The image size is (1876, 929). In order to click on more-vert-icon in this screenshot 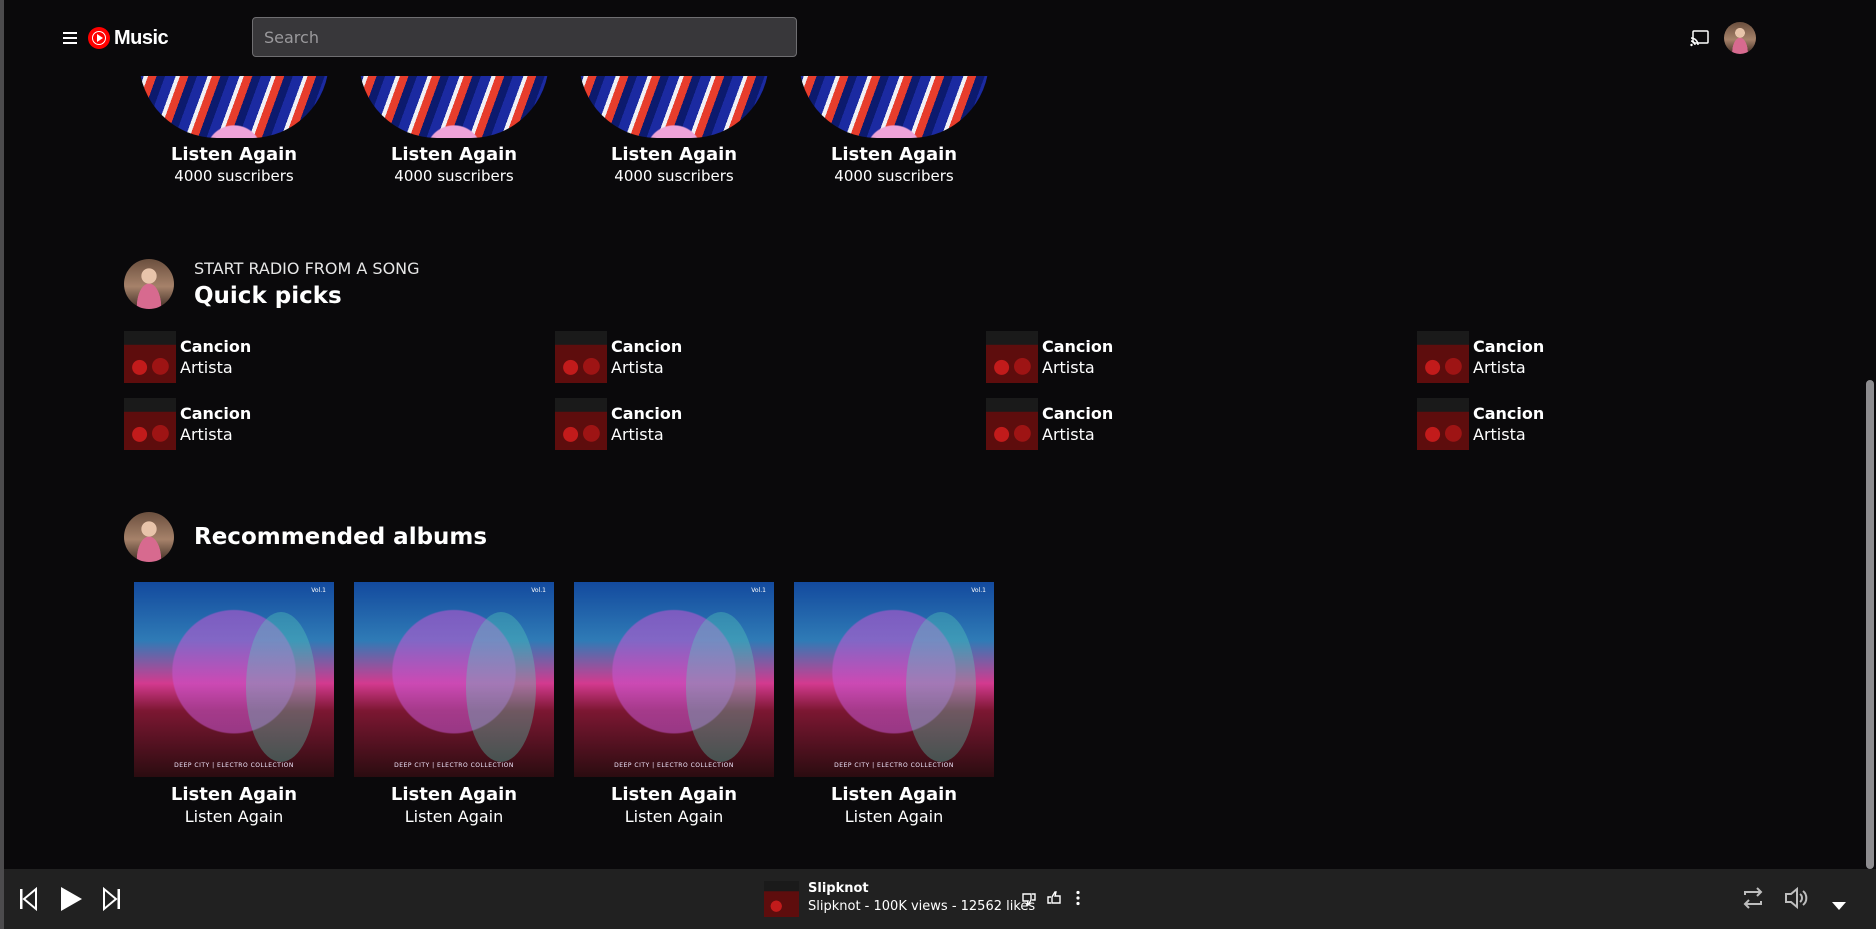, I will do `click(1078, 900)`.